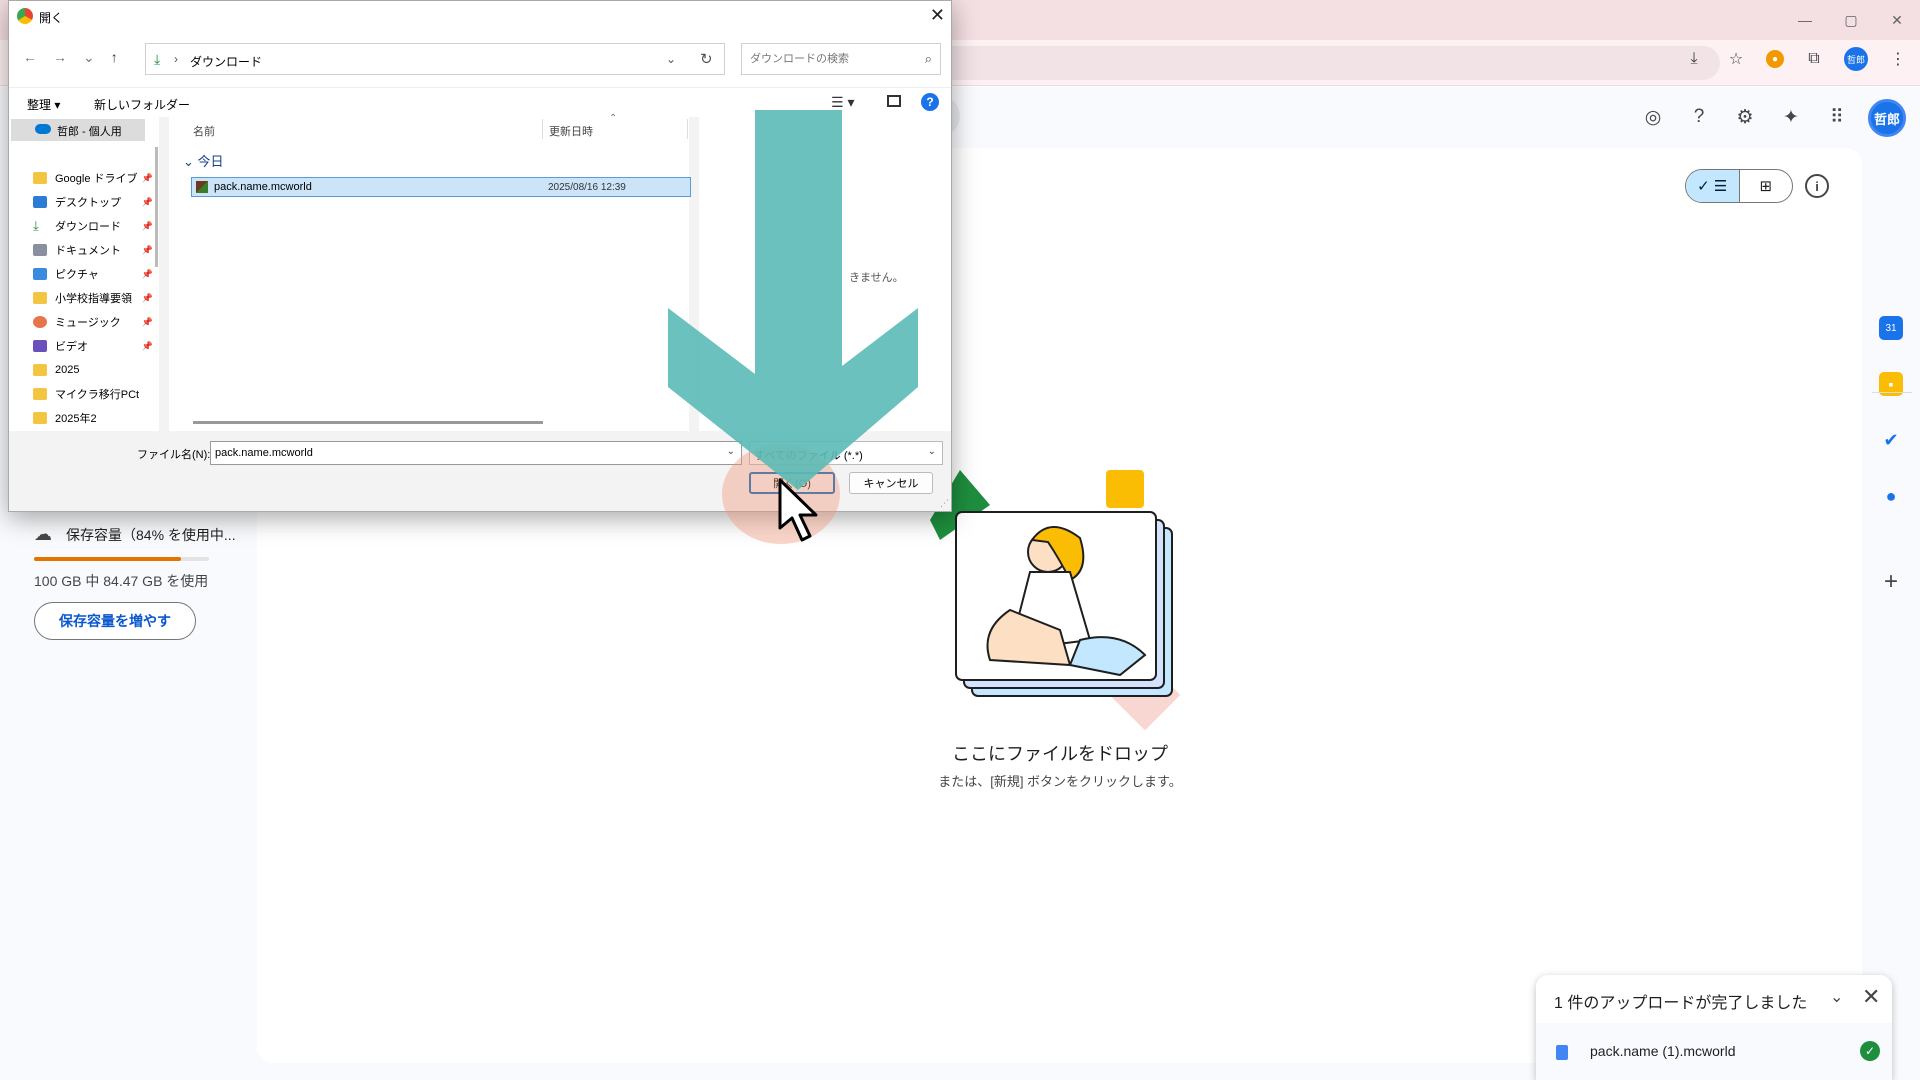 Image resolution: width=1920 pixels, height=1080 pixels. I want to click on horizontal-scrollbar, so click(368, 422).